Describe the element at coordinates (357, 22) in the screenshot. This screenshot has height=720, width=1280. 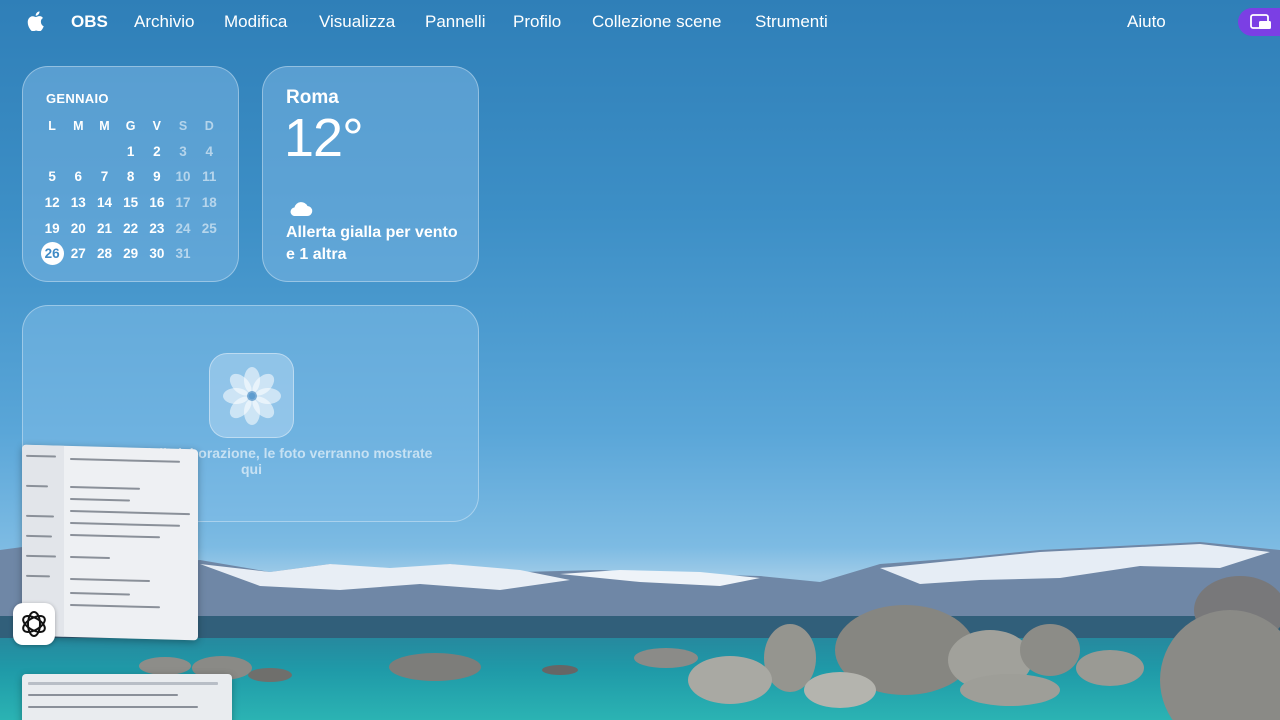
I see `menu-visualizza: Visualizza` at that location.